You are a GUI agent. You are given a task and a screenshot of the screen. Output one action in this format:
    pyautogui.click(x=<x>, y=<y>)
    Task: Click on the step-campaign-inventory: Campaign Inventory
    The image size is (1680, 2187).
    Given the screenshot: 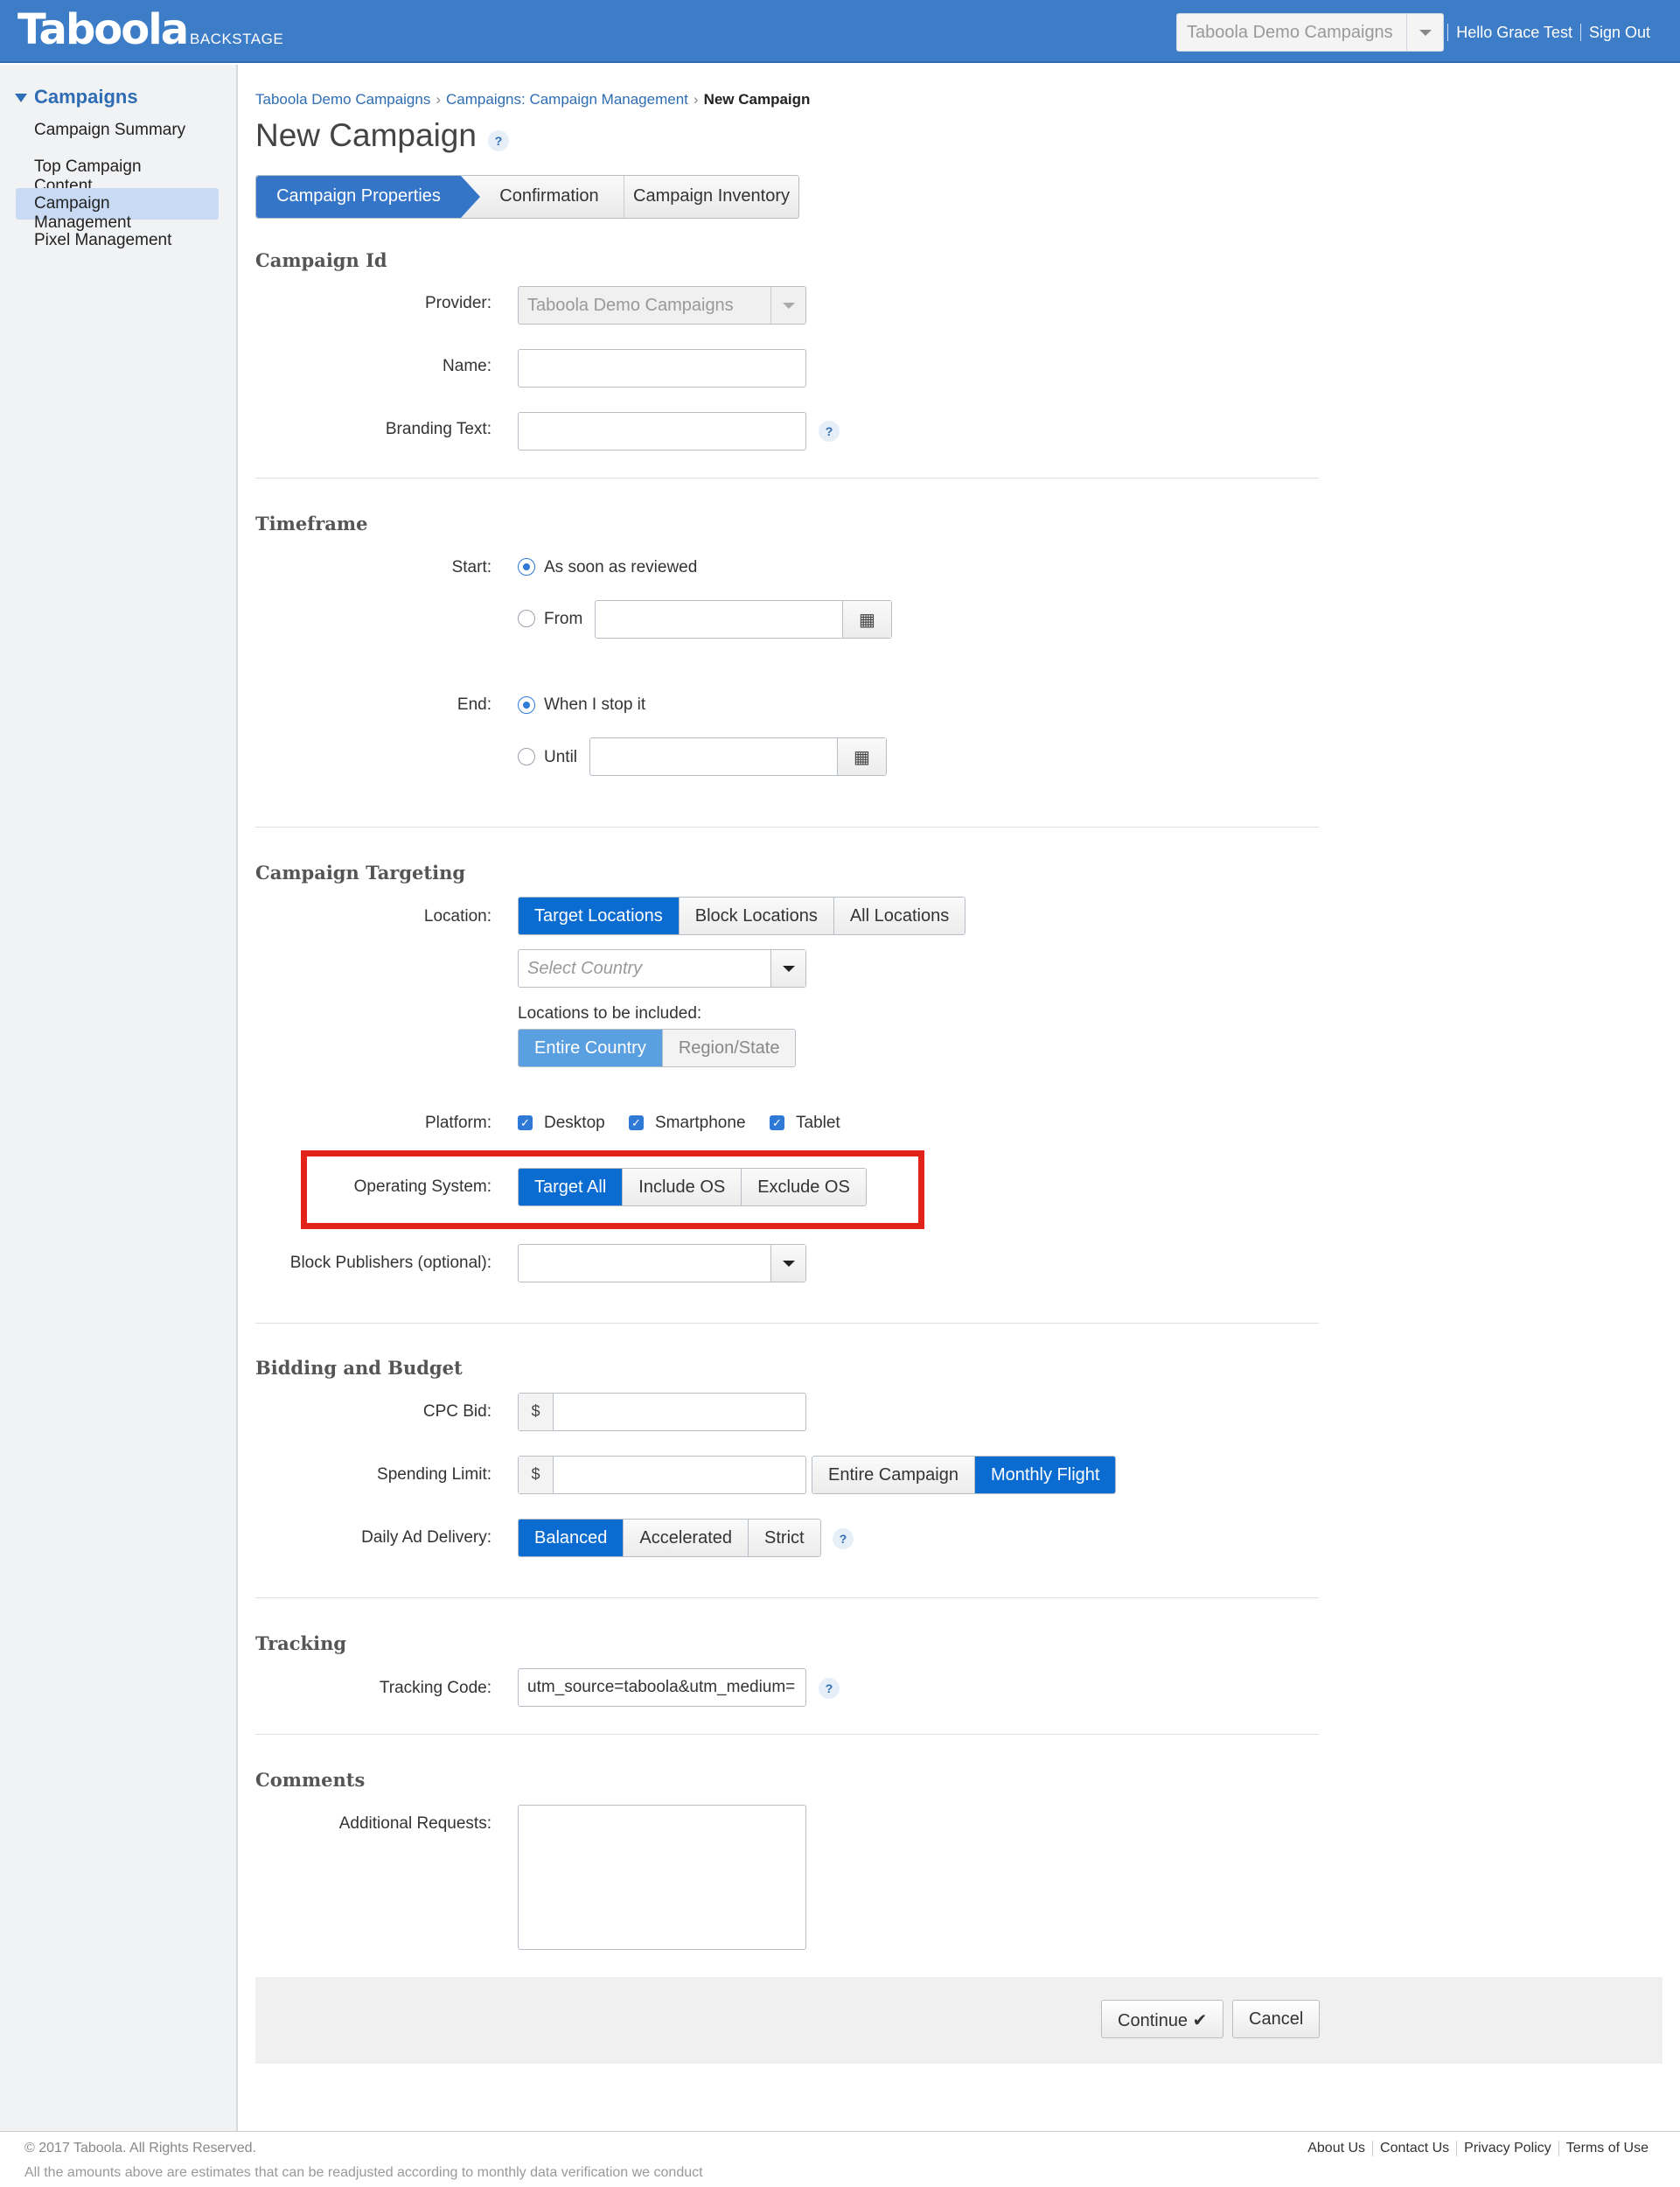 What is the action you would take?
    pyautogui.click(x=711, y=197)
    